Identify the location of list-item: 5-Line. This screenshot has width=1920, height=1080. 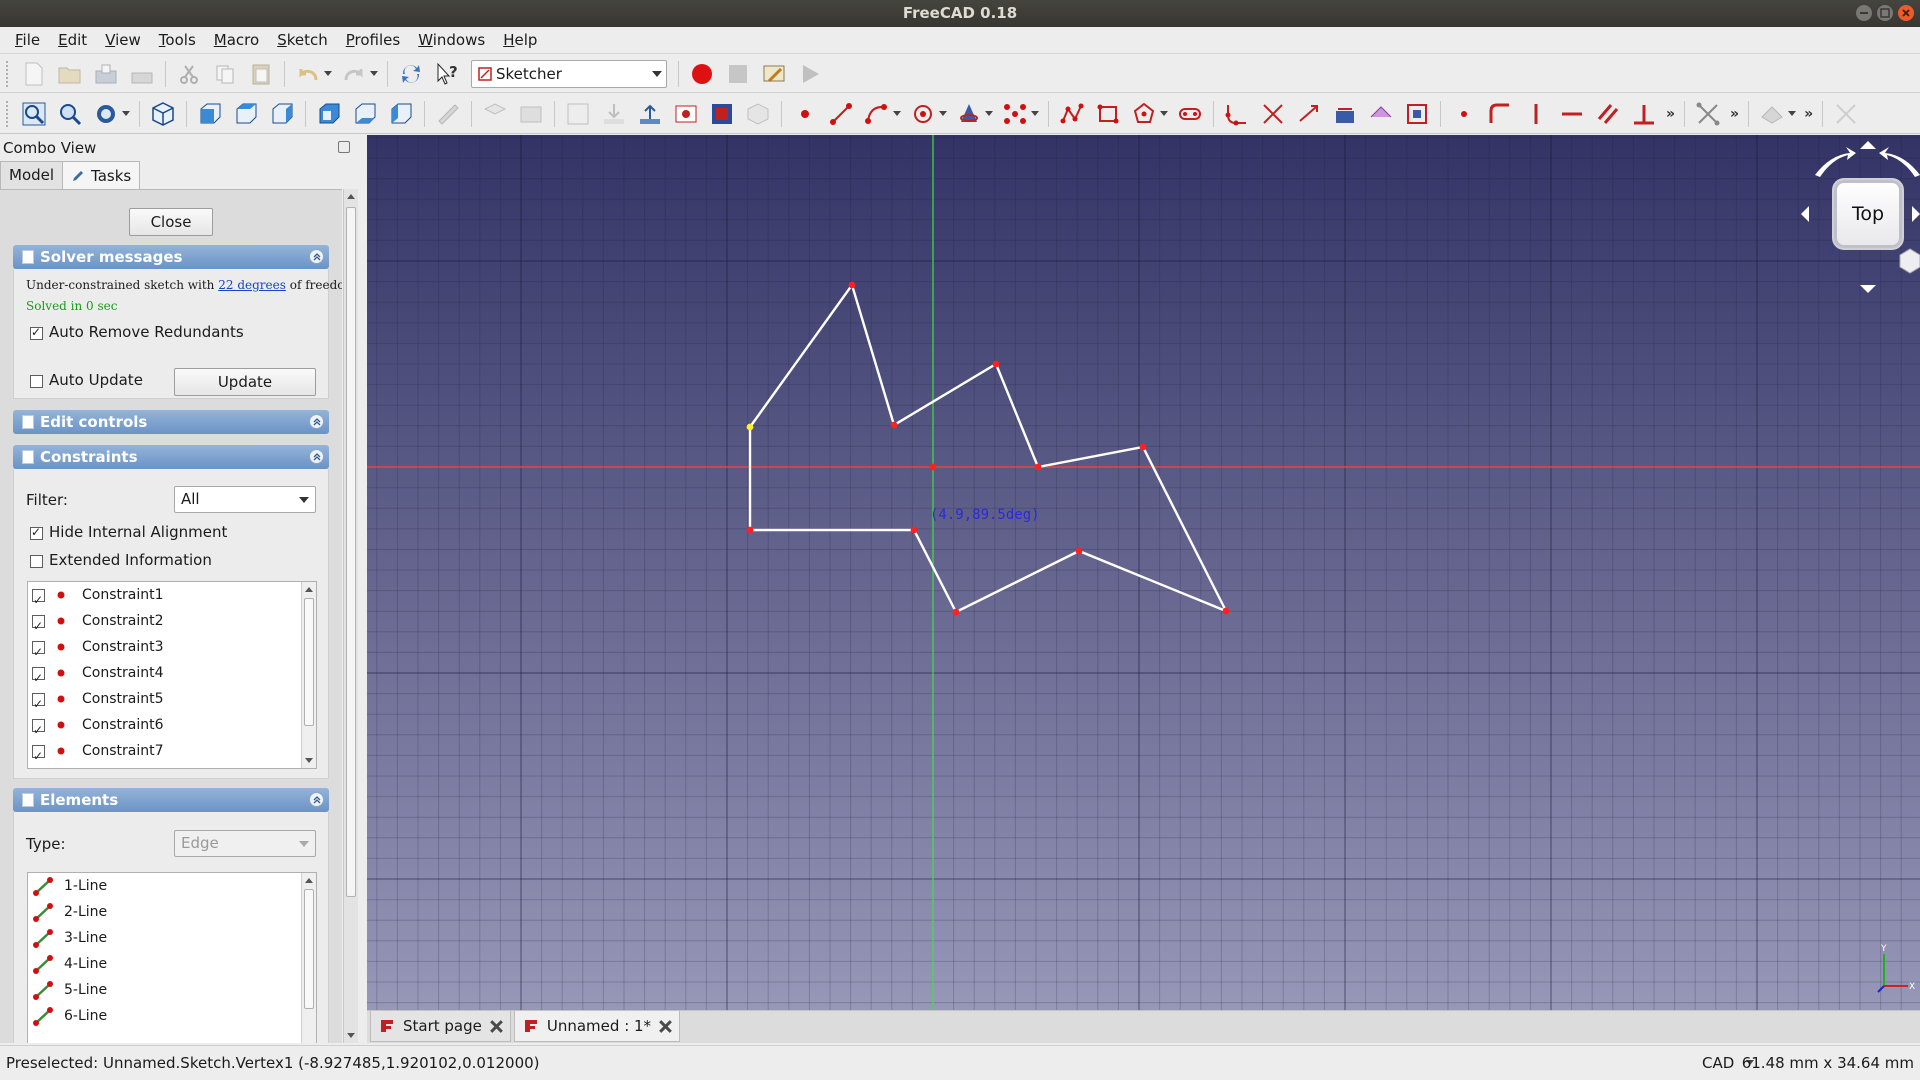
(172, 990).